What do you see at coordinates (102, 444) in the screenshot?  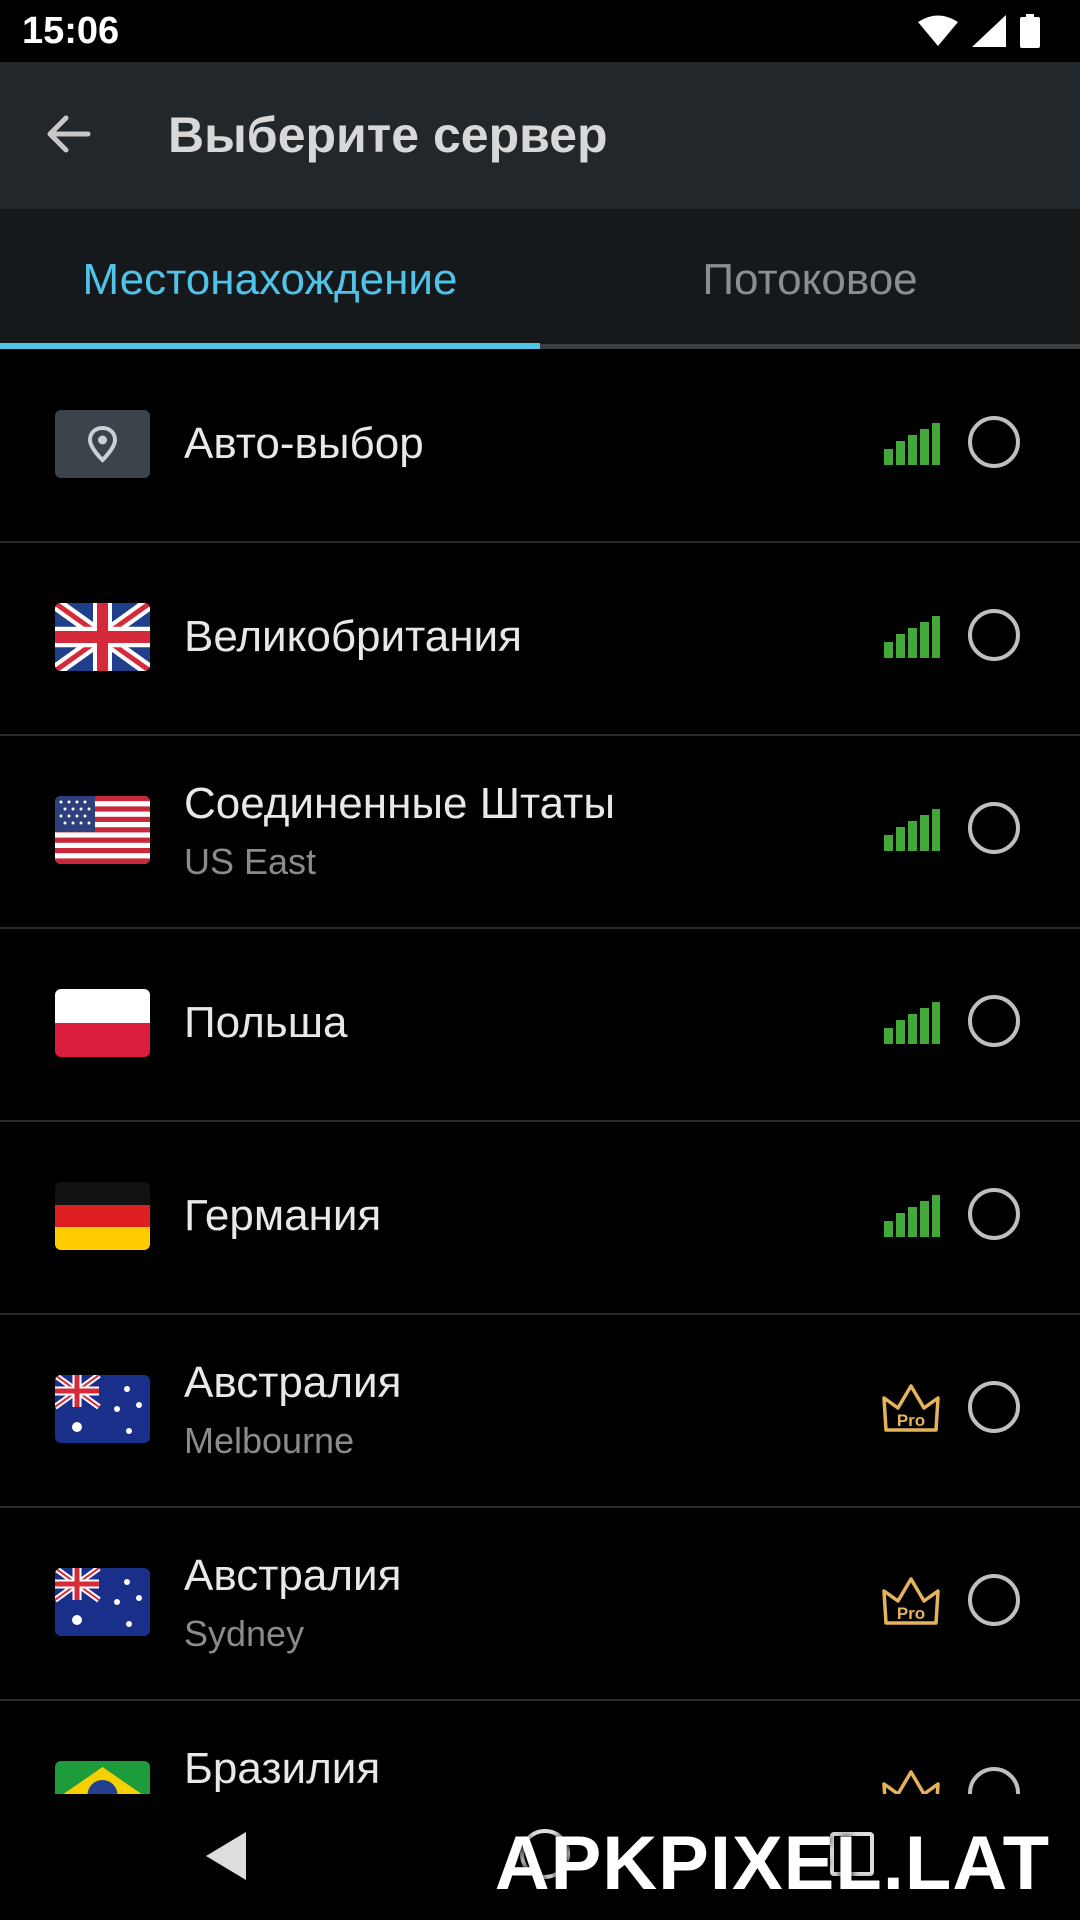 I see `location-pin-icon` at bounding box center [102, 444].